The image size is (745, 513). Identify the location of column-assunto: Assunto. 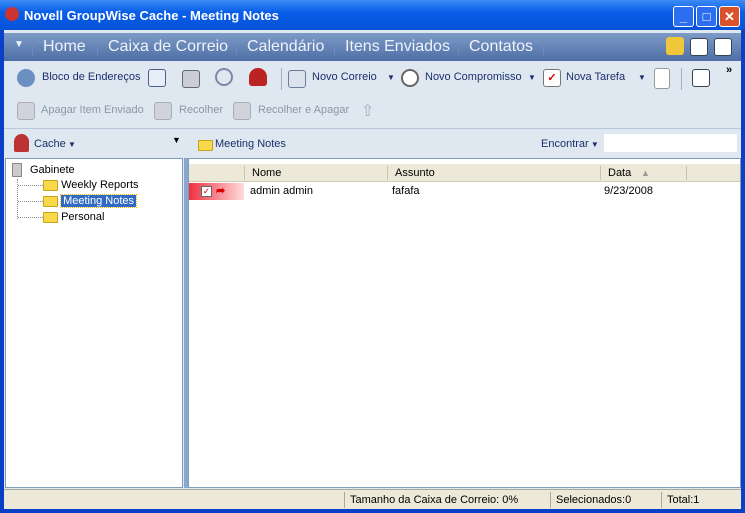
(415, 173).